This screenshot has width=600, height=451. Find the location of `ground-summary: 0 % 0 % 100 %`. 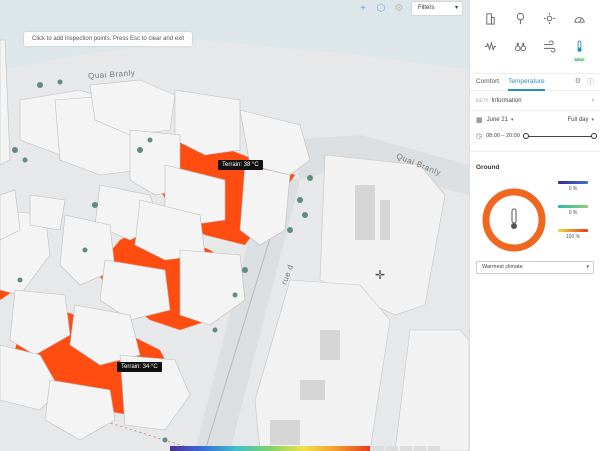

ground-summary: 0 % 0 % 100 % is located at coordinates (535, 217).